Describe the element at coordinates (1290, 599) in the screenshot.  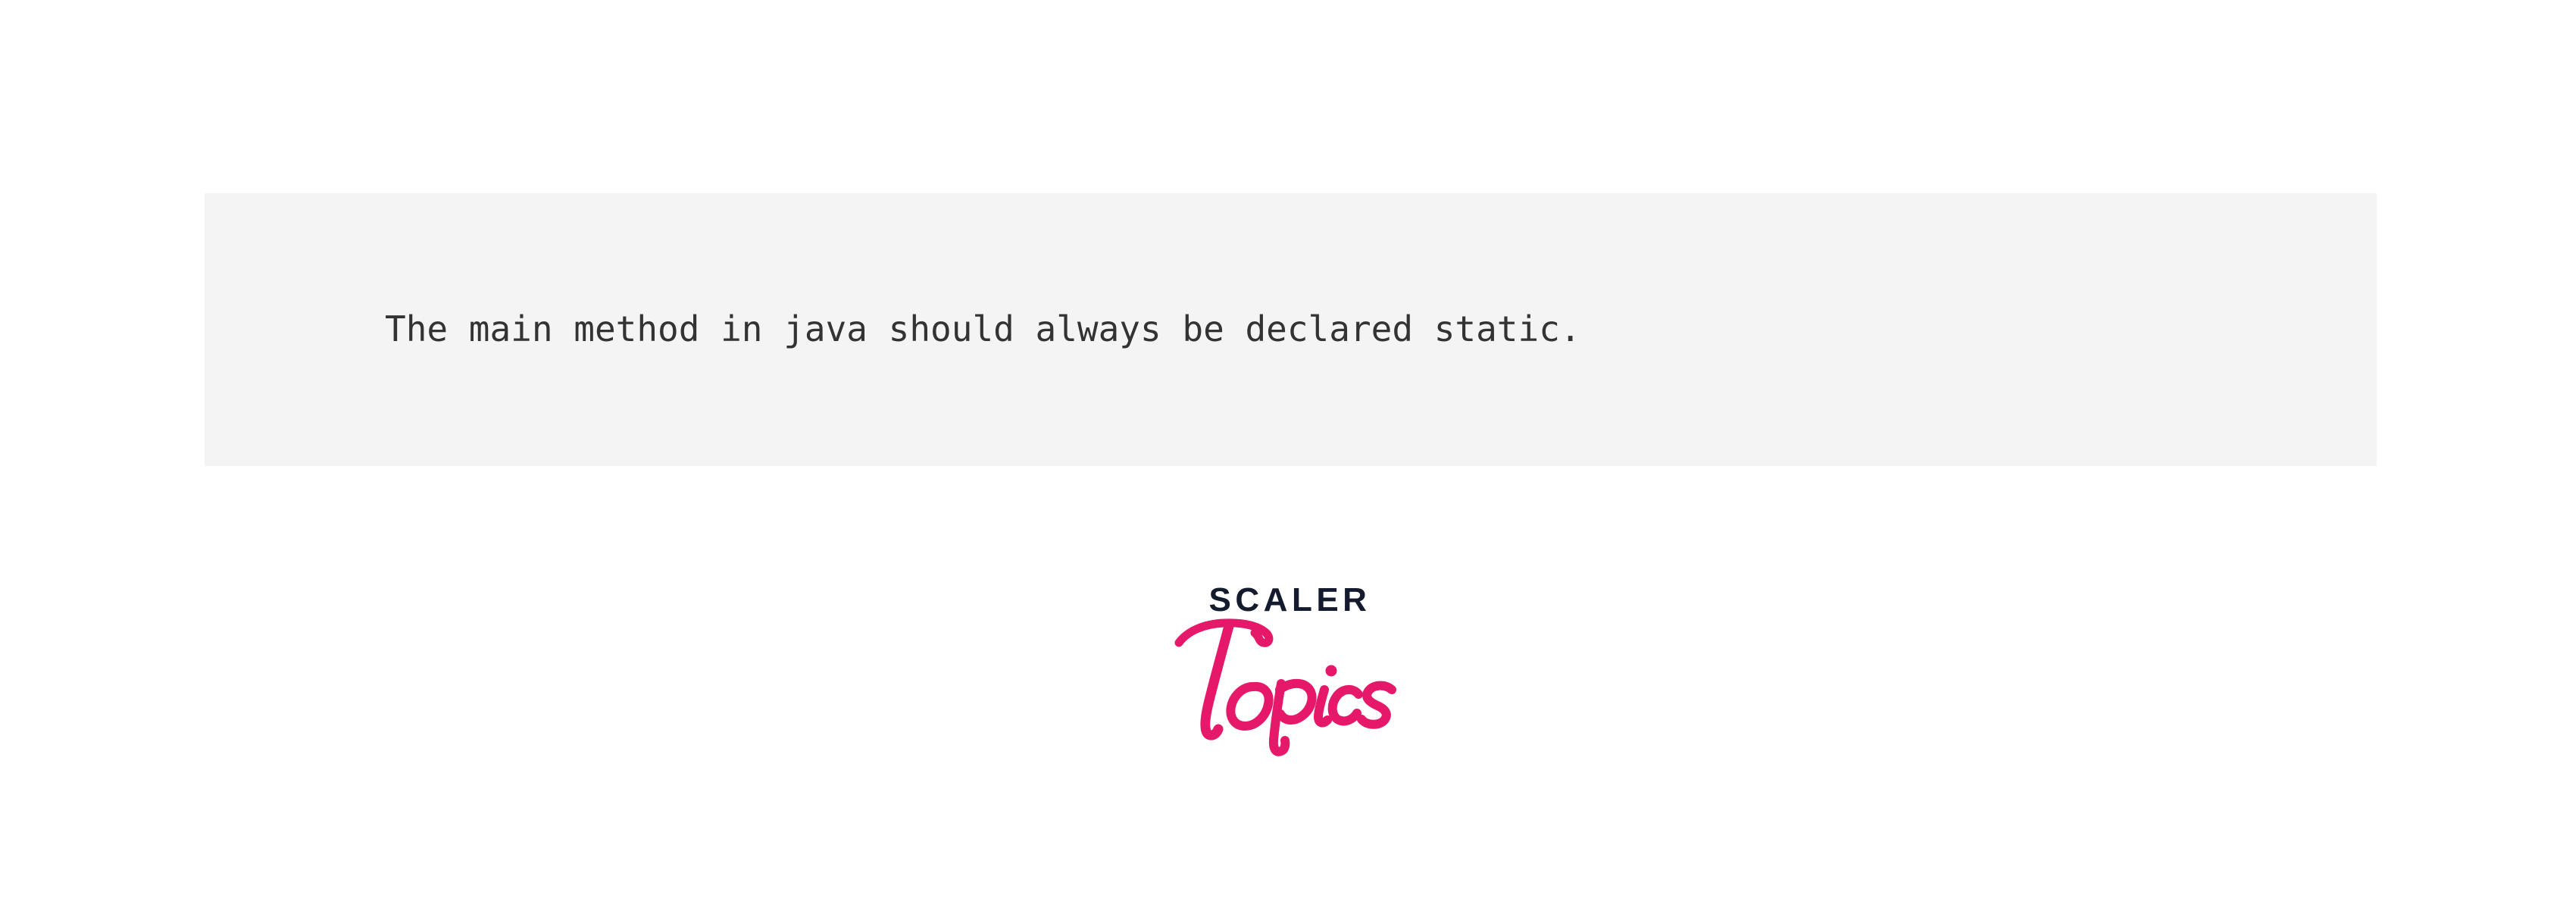
I see `logo-wordmark-scaler: SCALER` at that location.